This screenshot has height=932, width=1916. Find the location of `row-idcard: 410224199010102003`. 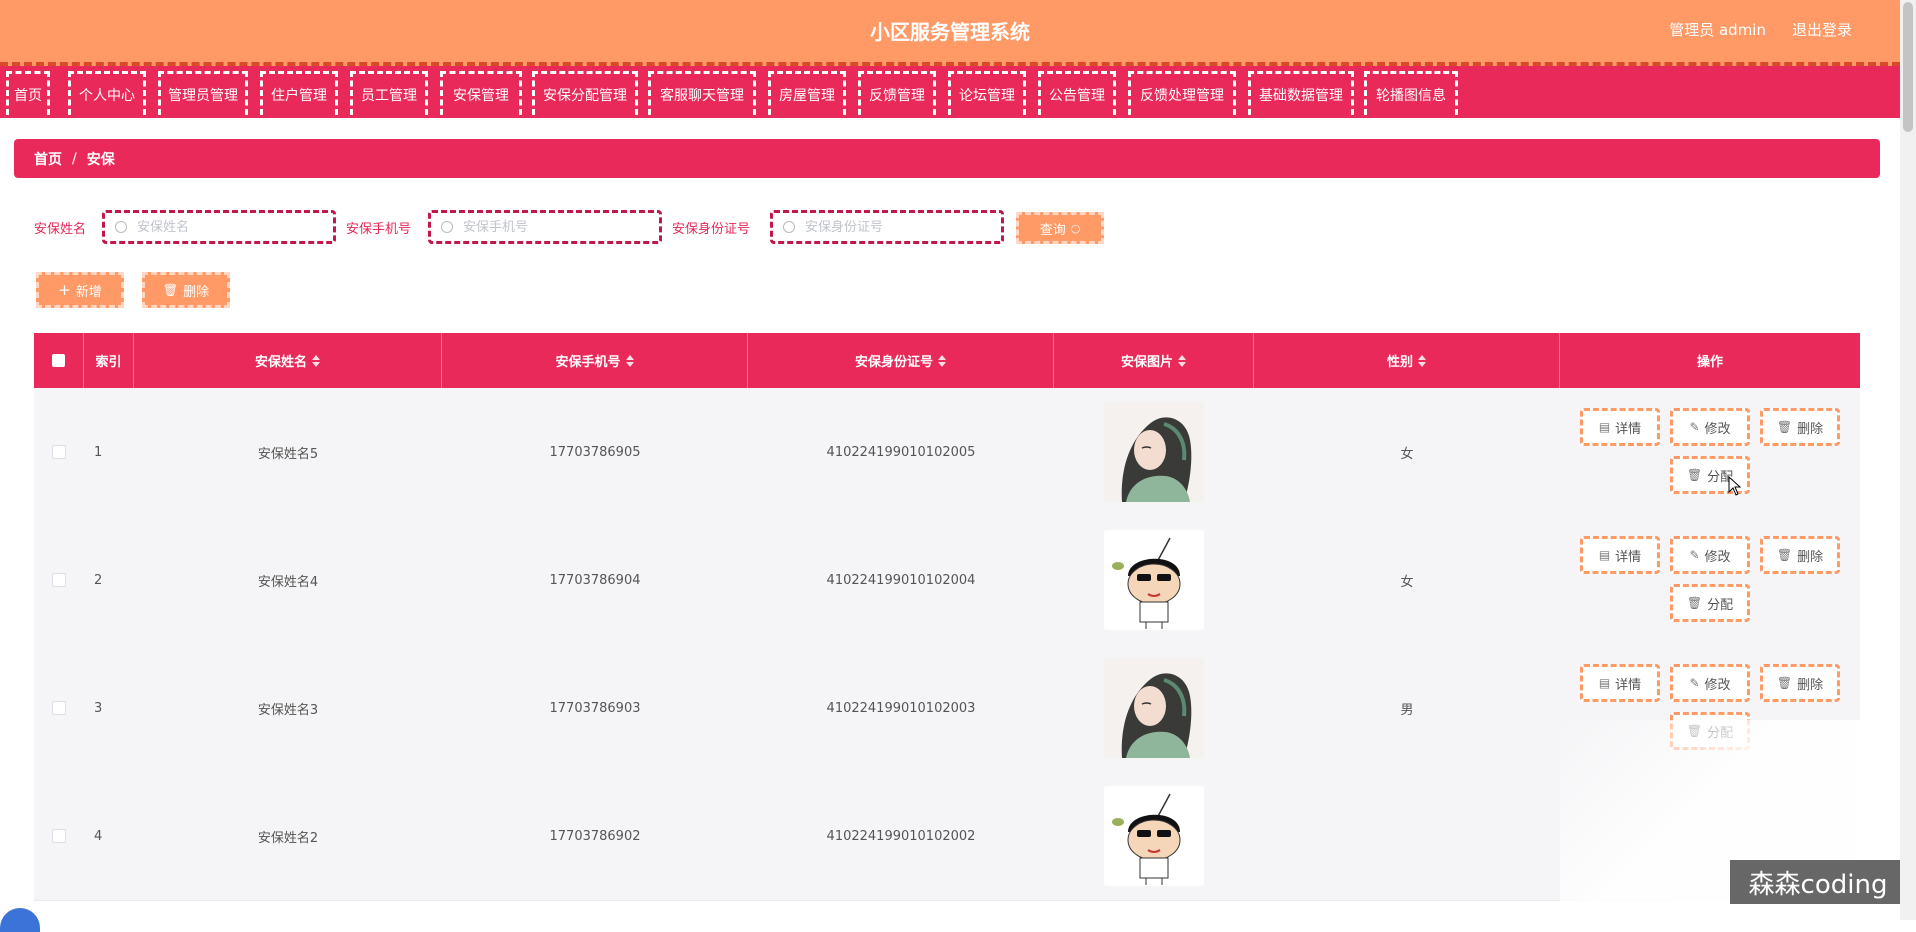

row-idcard: 410224199010102003 is located at coordinates (901, 708).